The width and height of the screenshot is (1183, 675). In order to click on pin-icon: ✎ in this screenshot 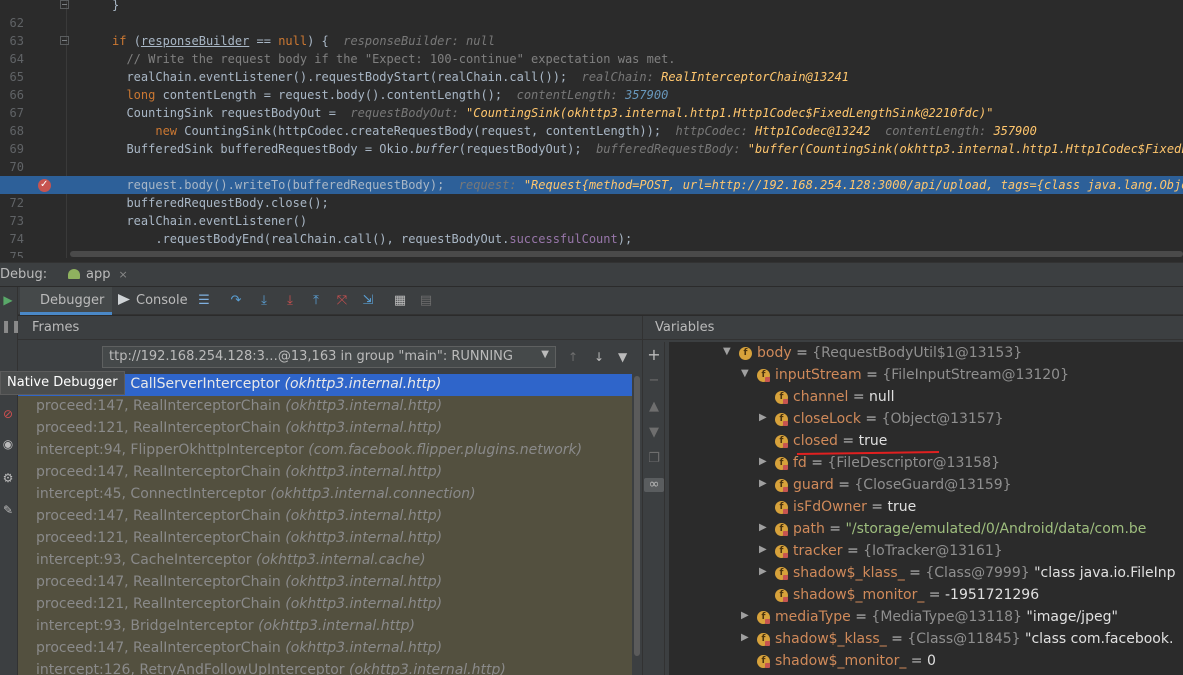, I will do `click(8, 510)`.